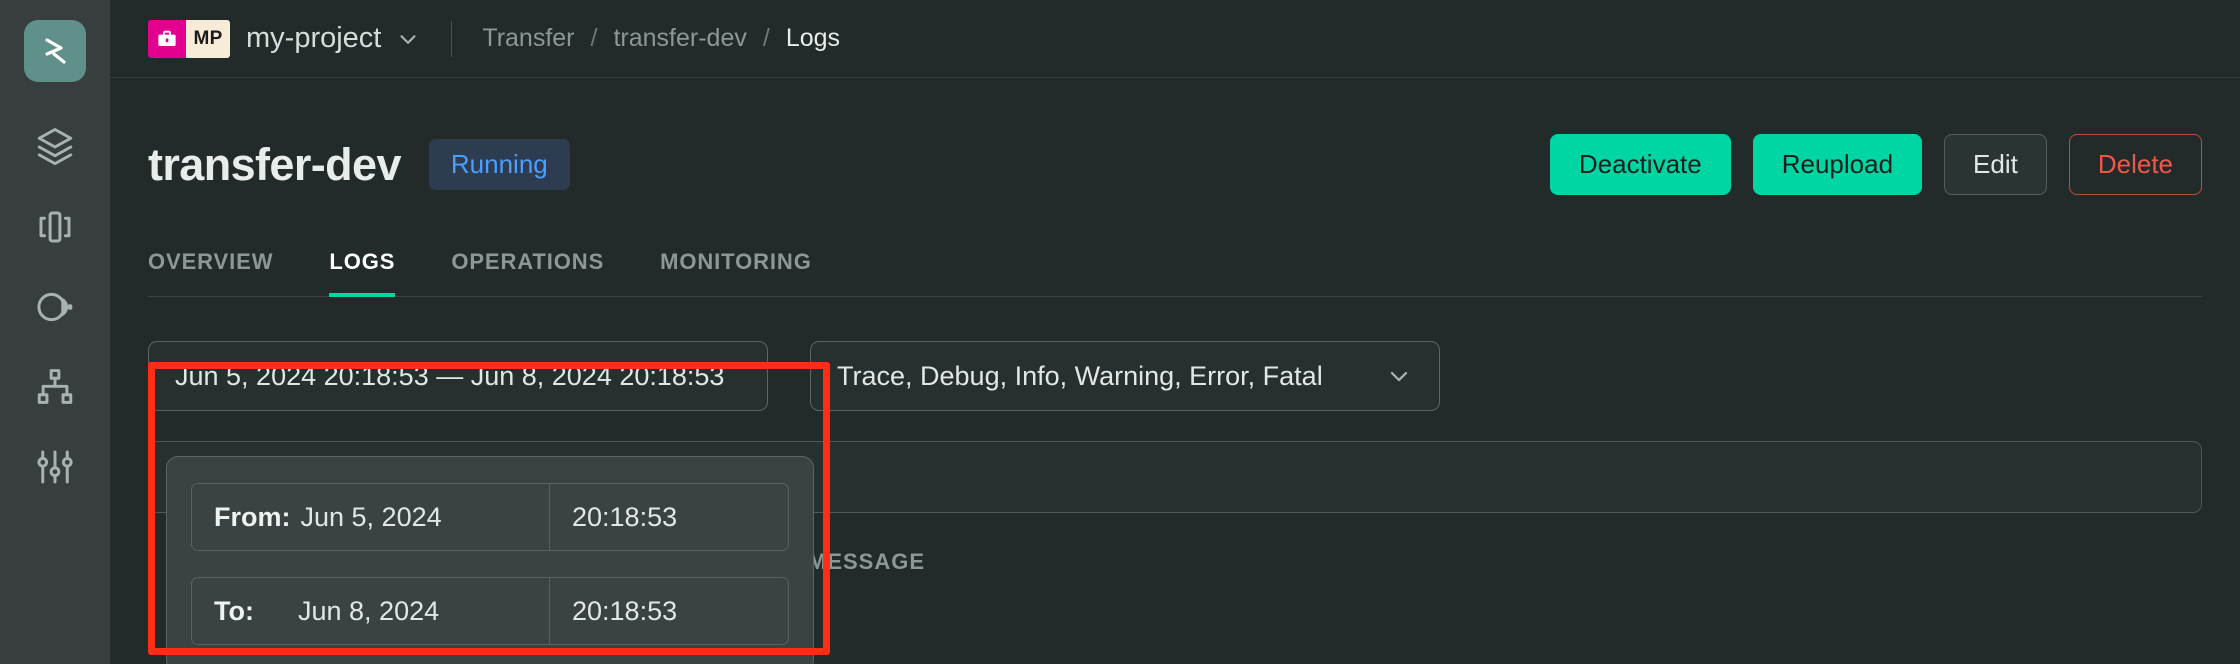 The width and height of the screenshot is (2240, 664). I want to click on date-picker-from-row: From: Jun 5, 2024 20:18:53, so click(490, 517).